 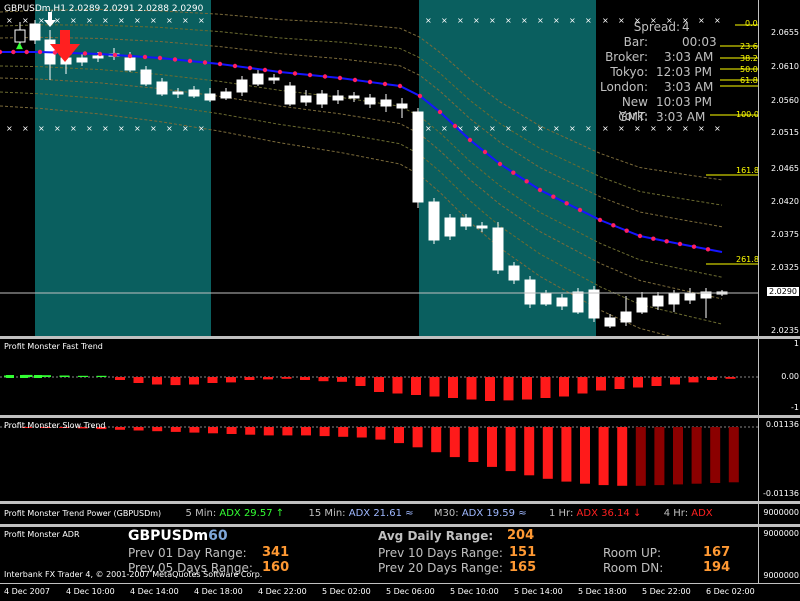 I want to click on fast-trend-scale: 1 0.00 -1, so click(x=779, y=377).